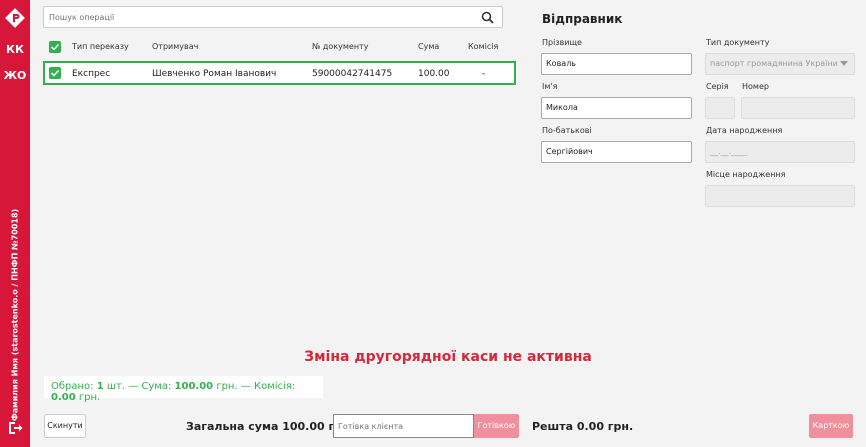 The width and height of the screenshot is (866, 447). I want to click on cell-commission: -, so click(484, 74).